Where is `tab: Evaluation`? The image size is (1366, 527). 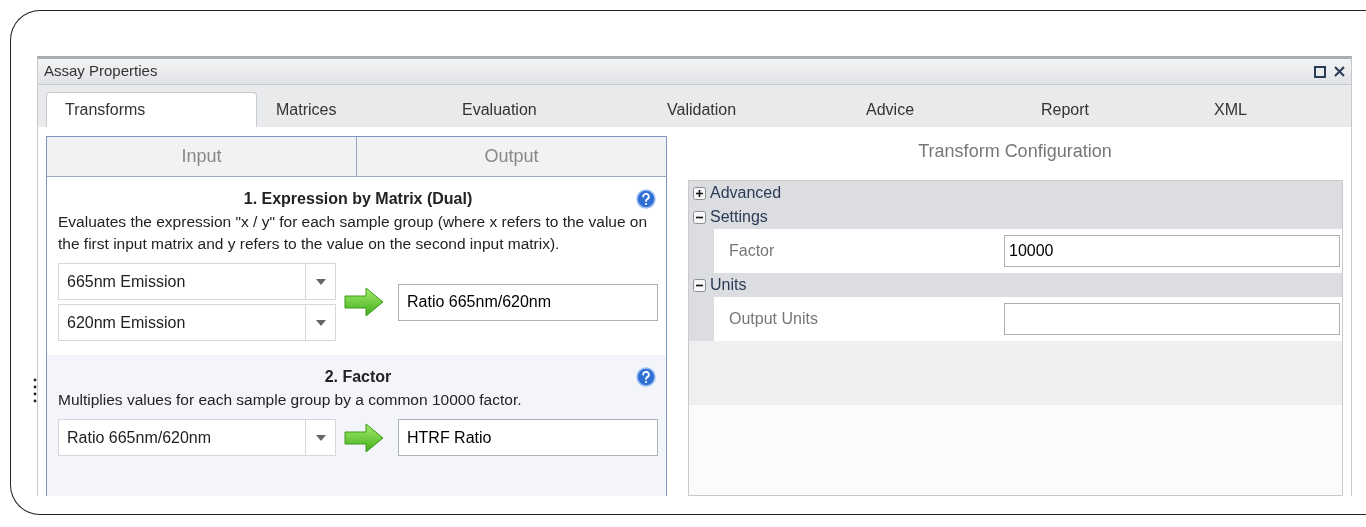 tab: Evaluation is located at coordinates (545, 109).